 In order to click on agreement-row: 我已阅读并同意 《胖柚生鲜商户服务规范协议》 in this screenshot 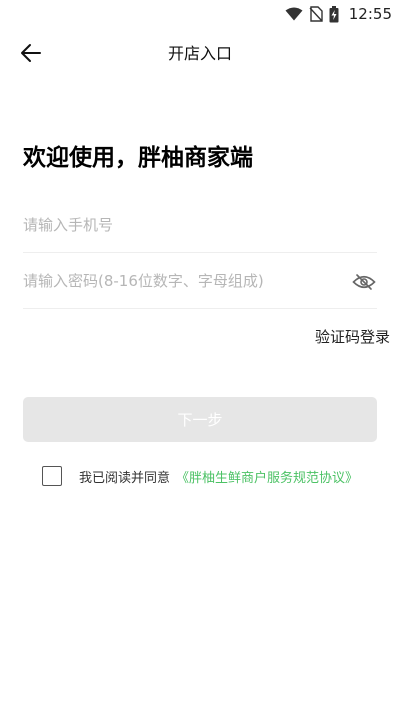, I will do `click(200, 476)`.